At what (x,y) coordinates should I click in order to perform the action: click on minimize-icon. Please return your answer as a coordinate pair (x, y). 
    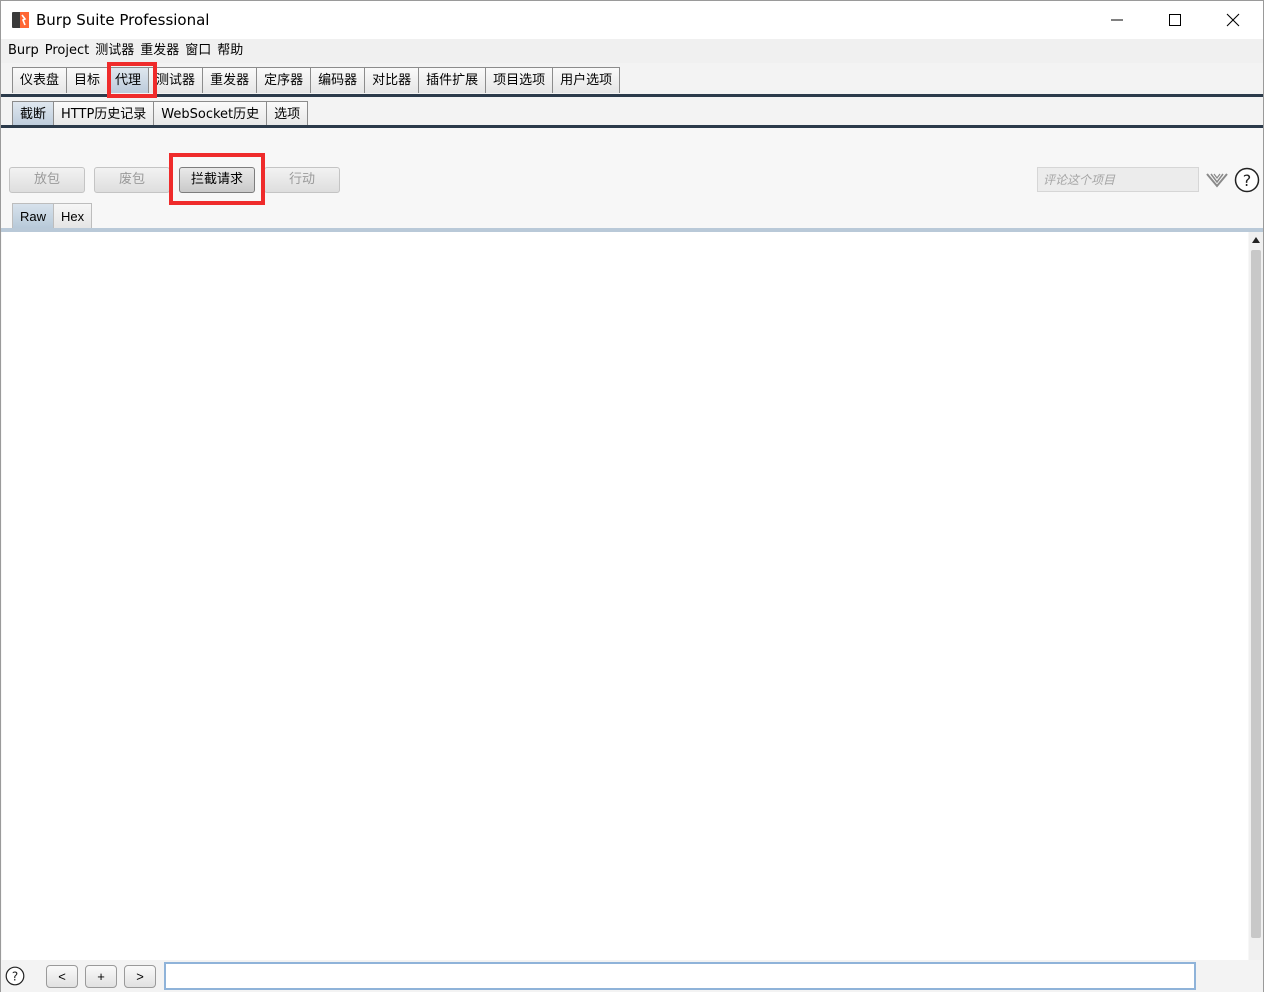
    Looking at the image, I should click on (1117, 20).